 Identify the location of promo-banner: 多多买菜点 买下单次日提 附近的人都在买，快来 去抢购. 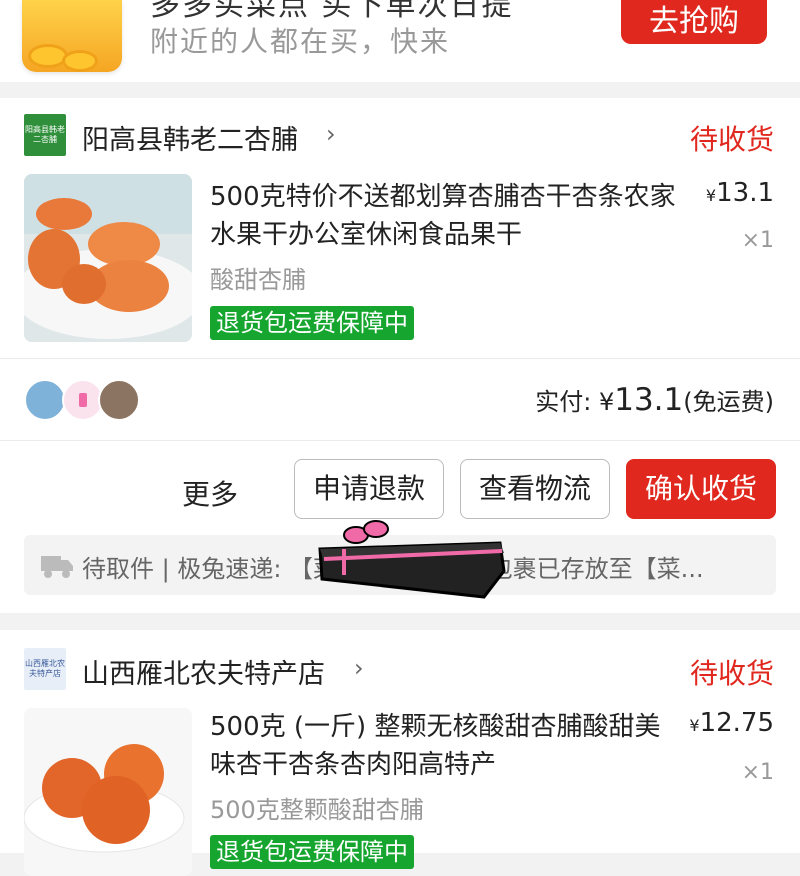
(400, 41).